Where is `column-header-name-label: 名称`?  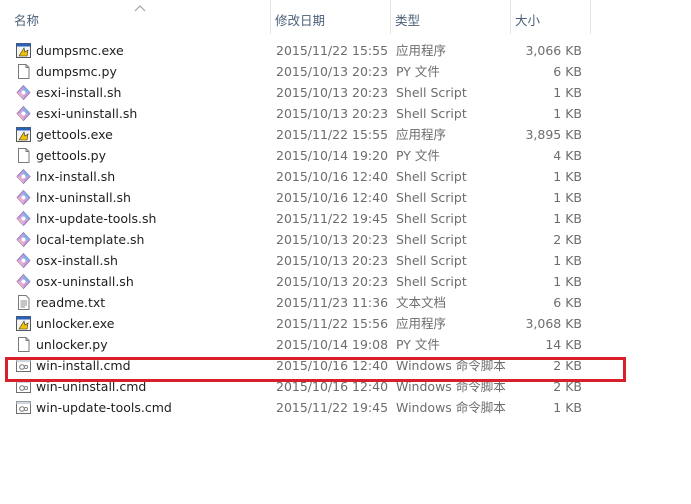 column-header-name-label: 名称 is located at coordinates (27, 20).